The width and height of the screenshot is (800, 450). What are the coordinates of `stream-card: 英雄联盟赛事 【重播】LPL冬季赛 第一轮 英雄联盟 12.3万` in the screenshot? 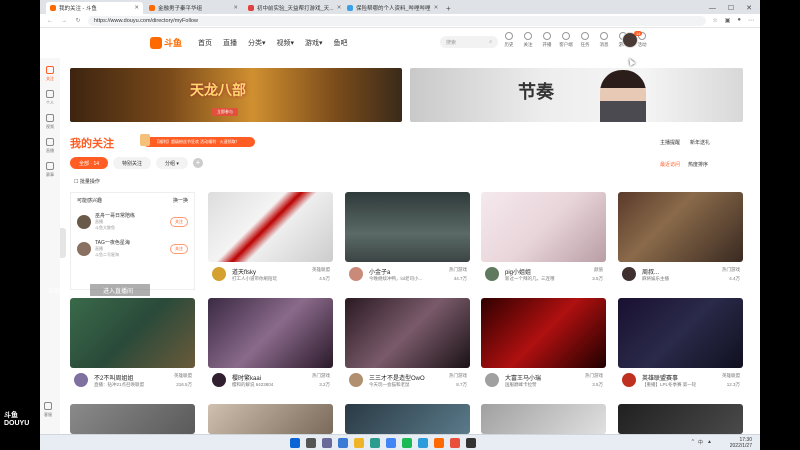 It's located at (680, 347).